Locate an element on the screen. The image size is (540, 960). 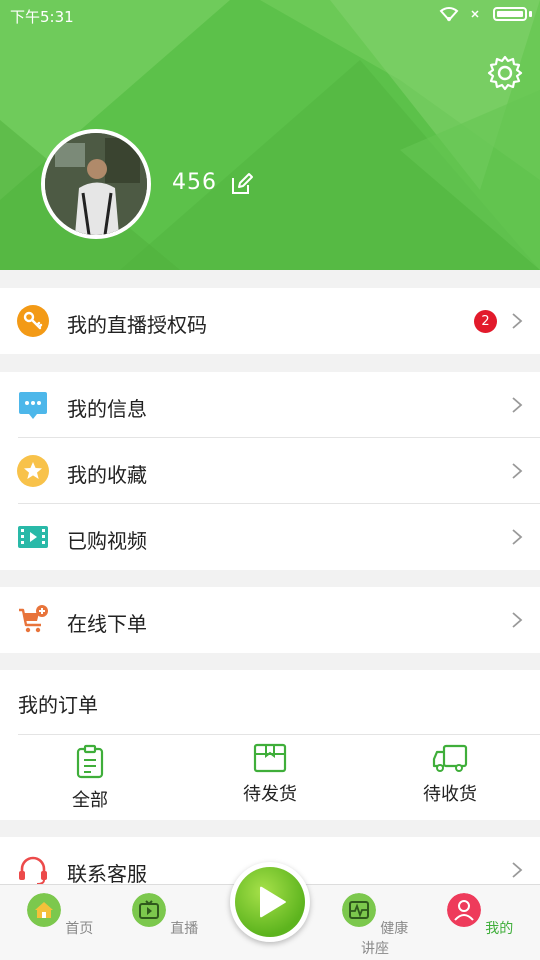
heartbeat-icon is located at coordinates (358, 910).